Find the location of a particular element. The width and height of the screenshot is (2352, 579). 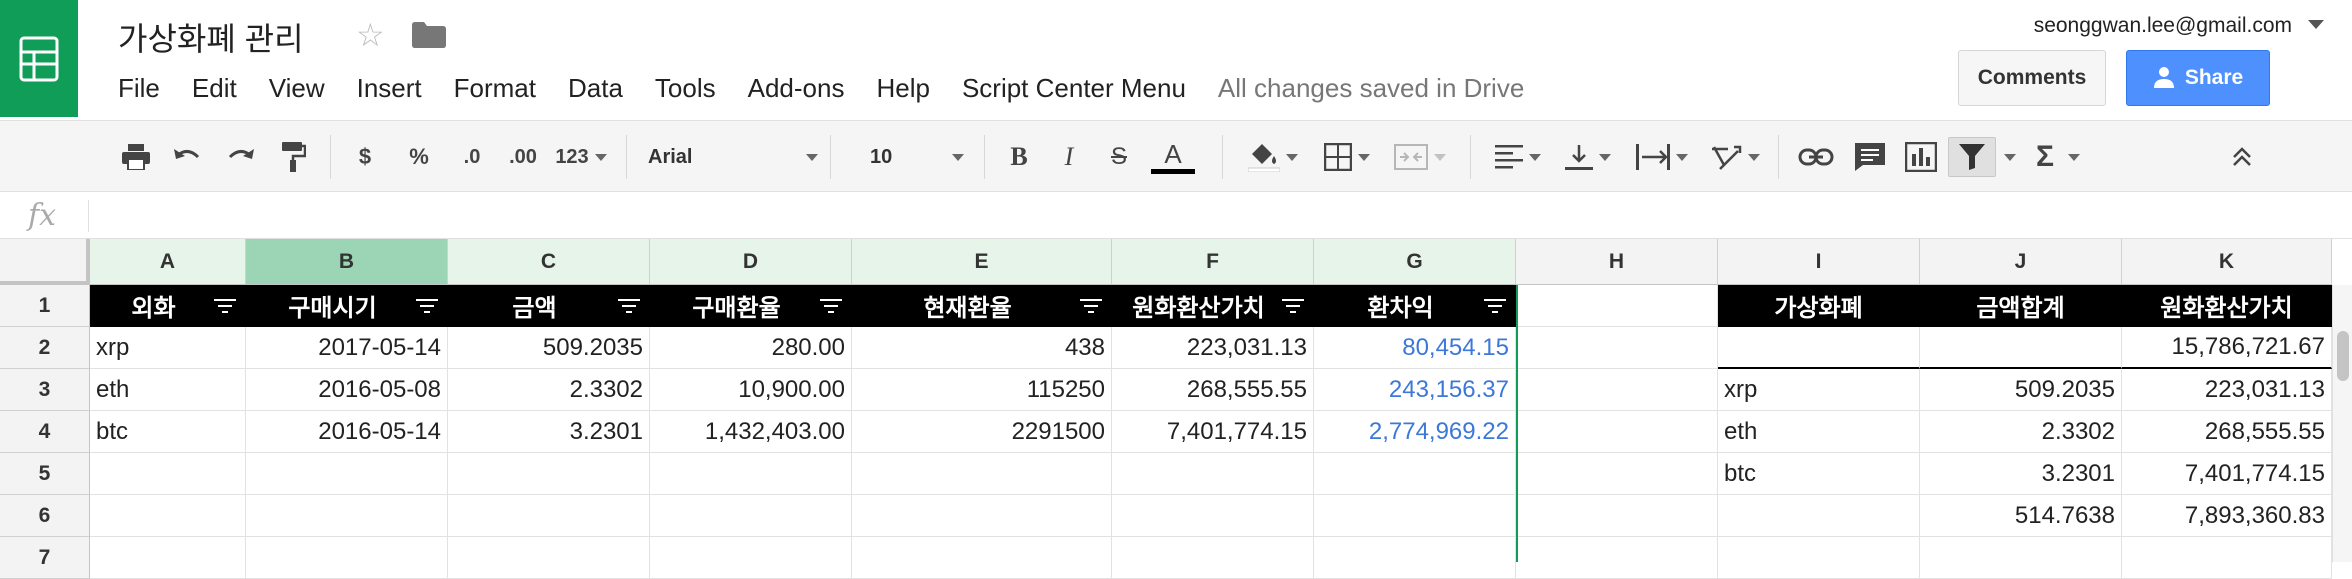

decrease-decimal-button: .0 is located at coordinates (472, 157).